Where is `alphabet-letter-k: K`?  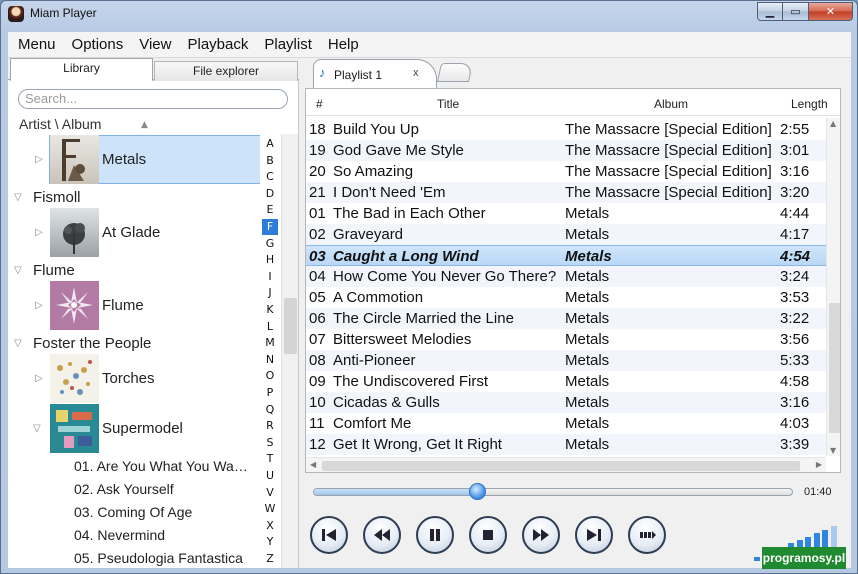
alphabet-letter-k: K is located at coordinates (270, 310).